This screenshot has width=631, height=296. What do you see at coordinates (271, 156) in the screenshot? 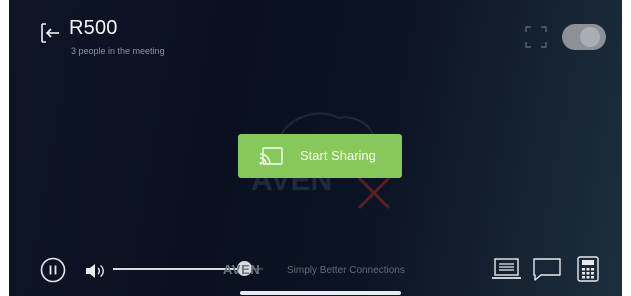
I see `screen-cast-icon` at bounding box center [271, 156].